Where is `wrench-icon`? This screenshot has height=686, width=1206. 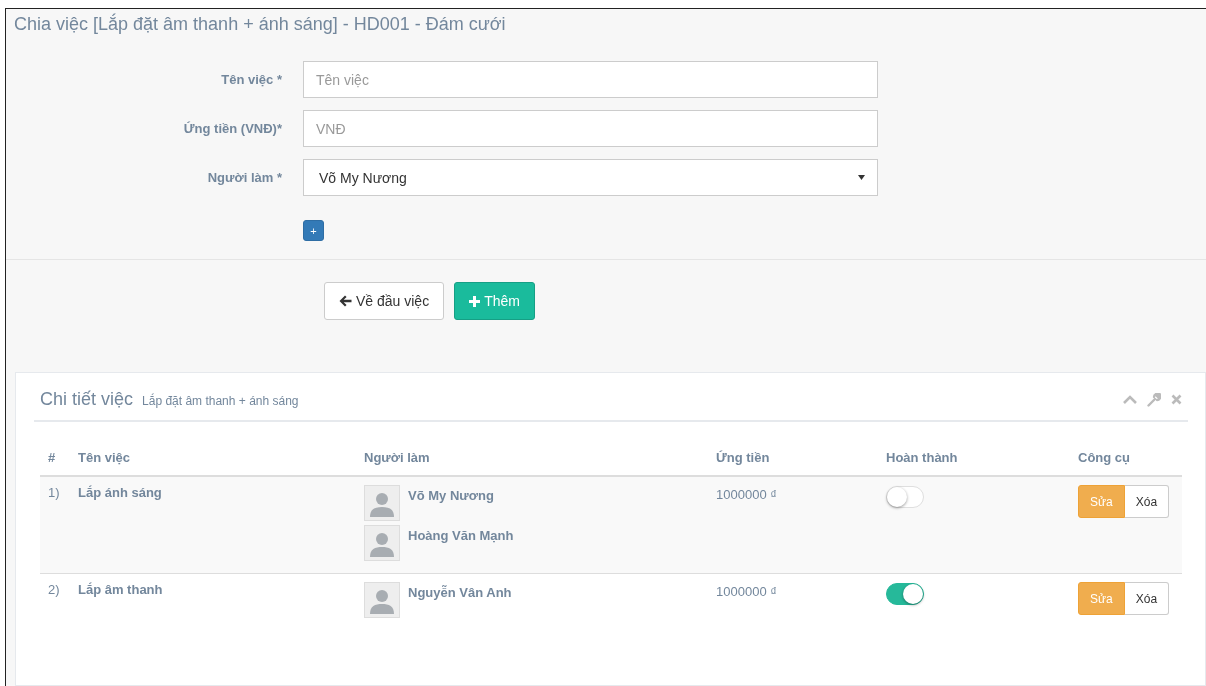
wrench-icon is located at coordinates (1154, 399).